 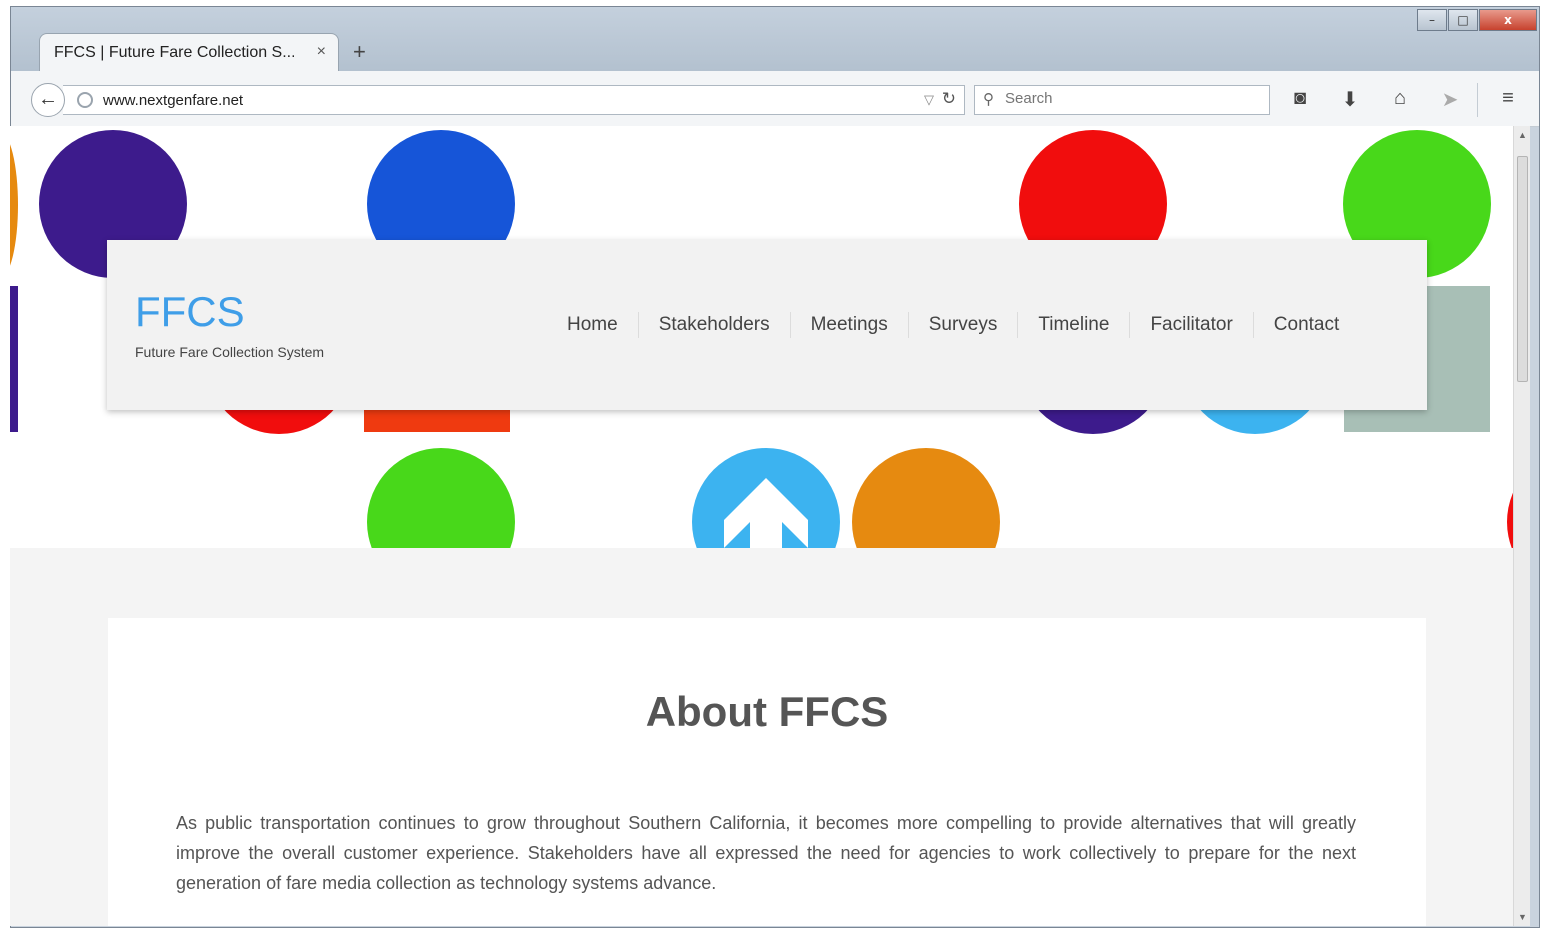 I want to click on home-icon: ⌂, so click(x=1400, y=98).